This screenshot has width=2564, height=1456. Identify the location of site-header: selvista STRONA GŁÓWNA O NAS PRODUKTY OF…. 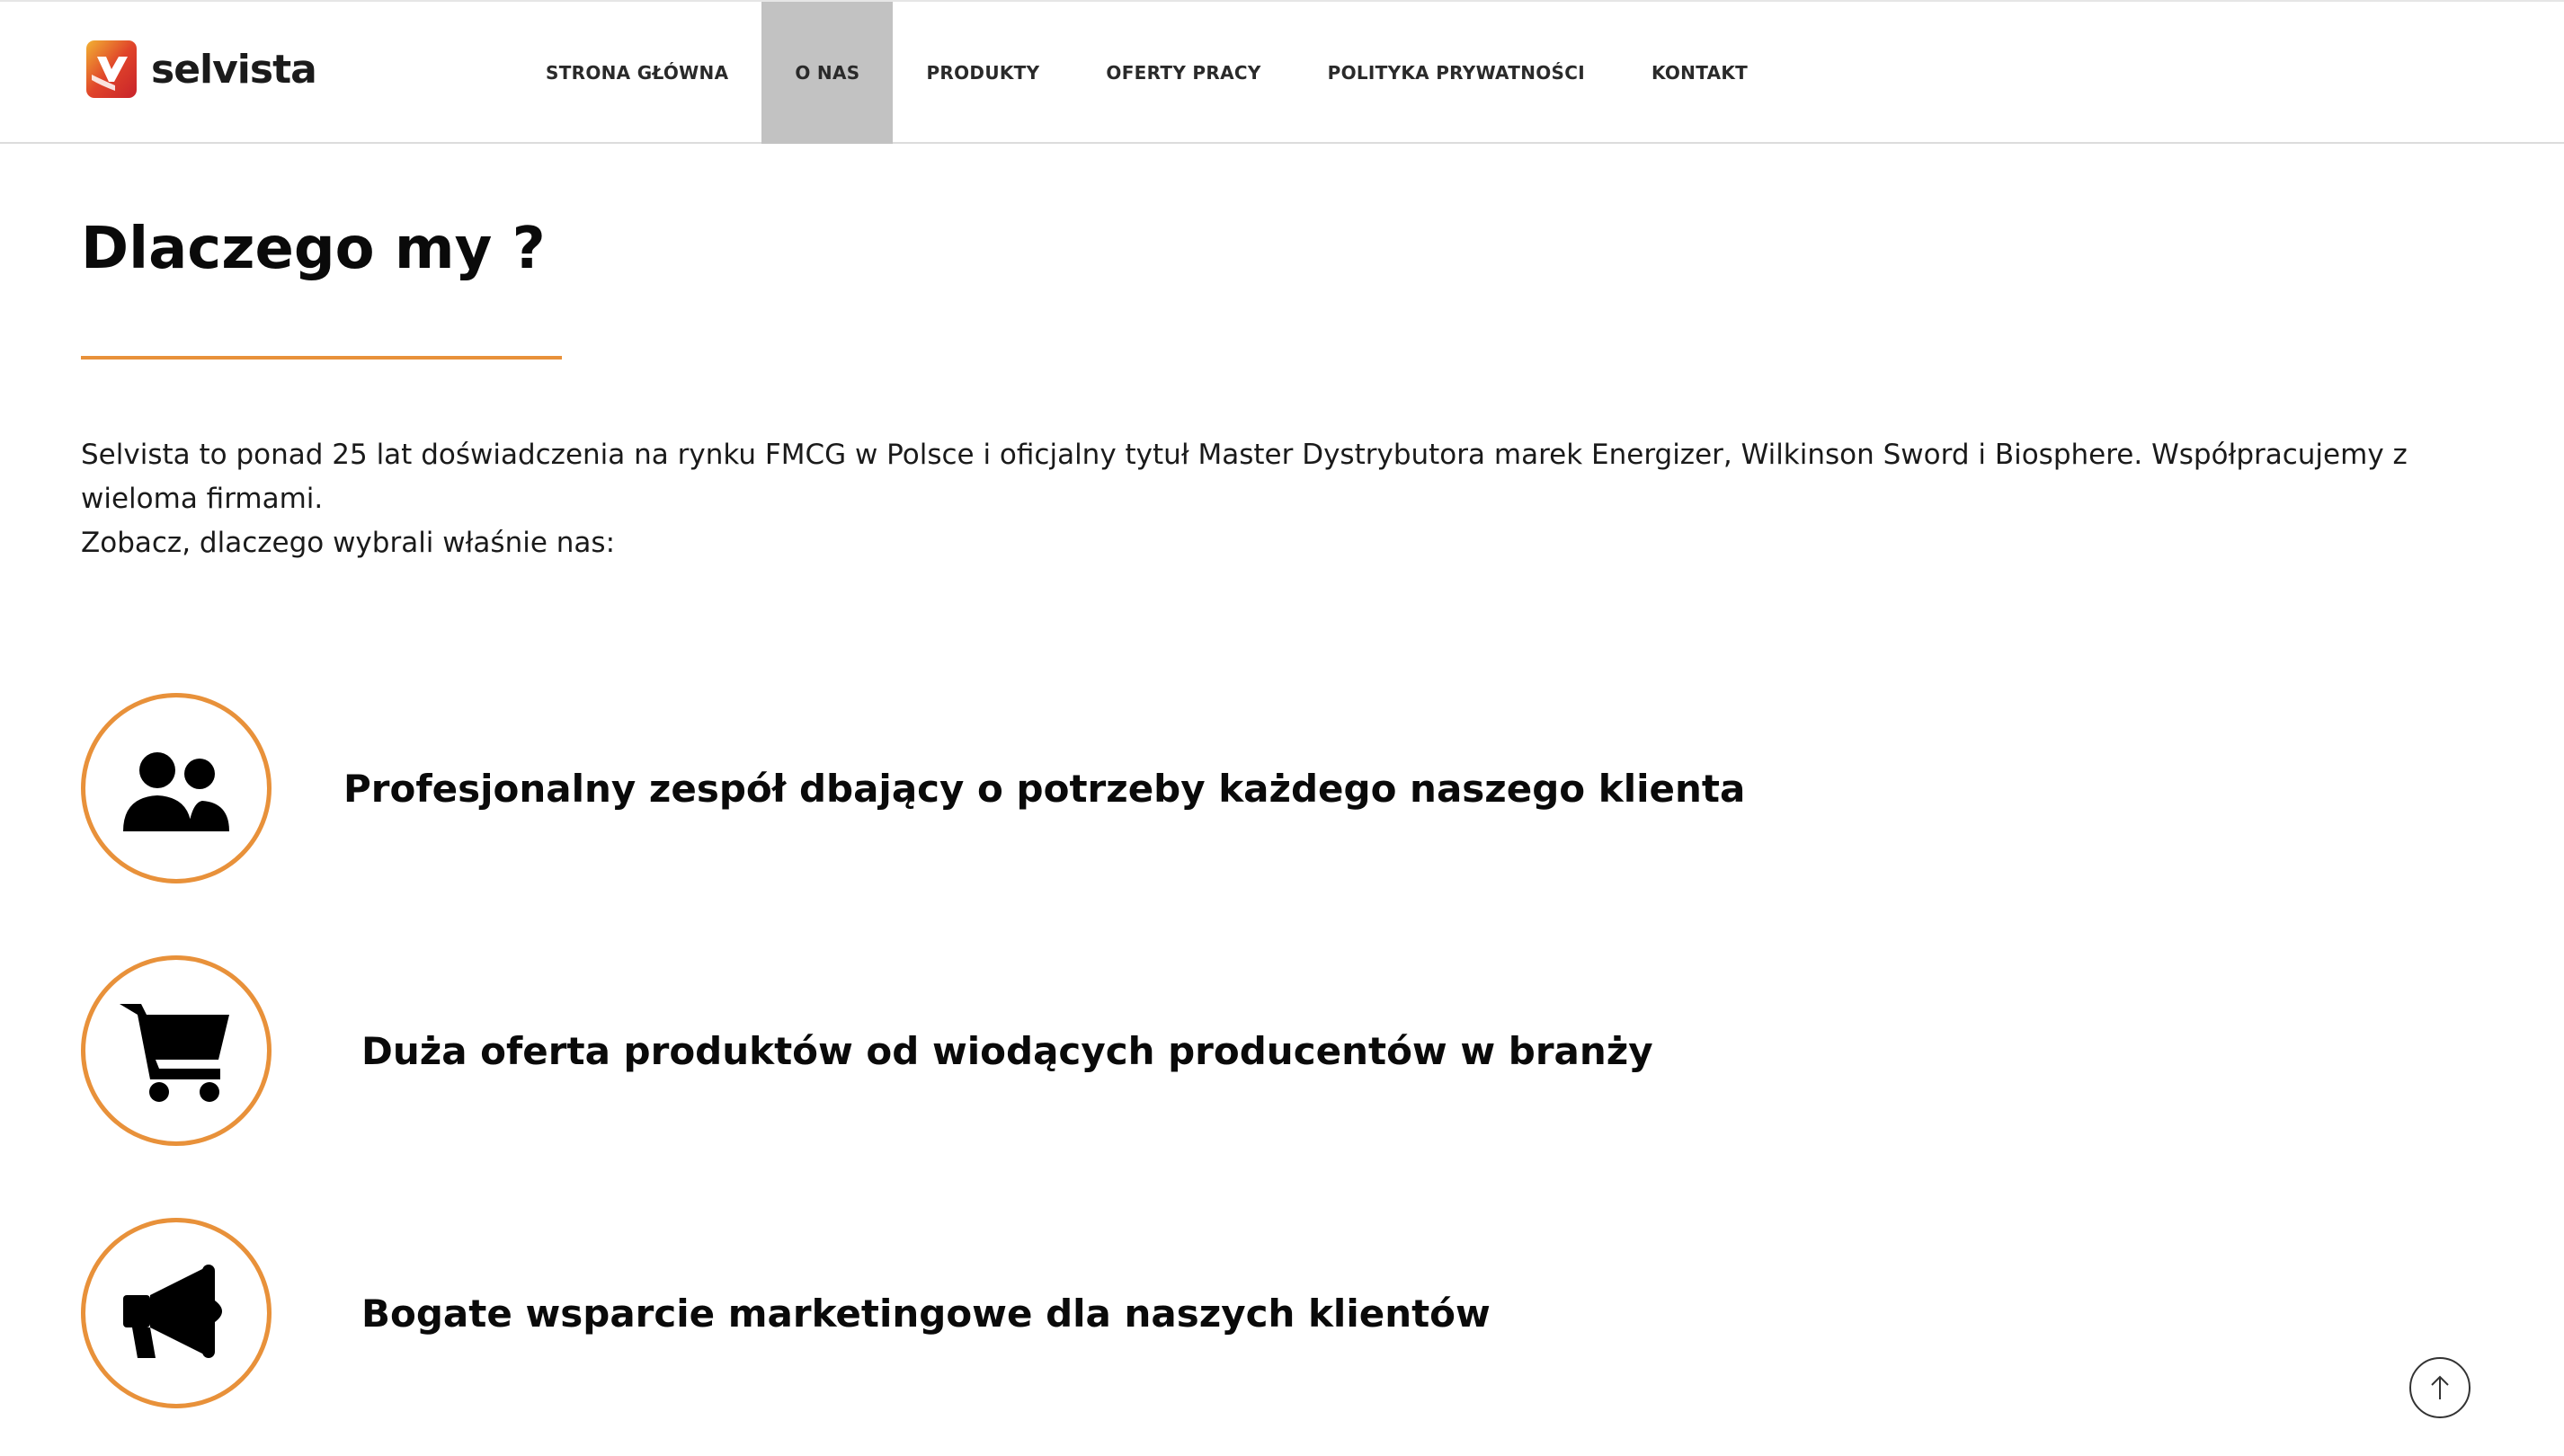
(1282, 72).